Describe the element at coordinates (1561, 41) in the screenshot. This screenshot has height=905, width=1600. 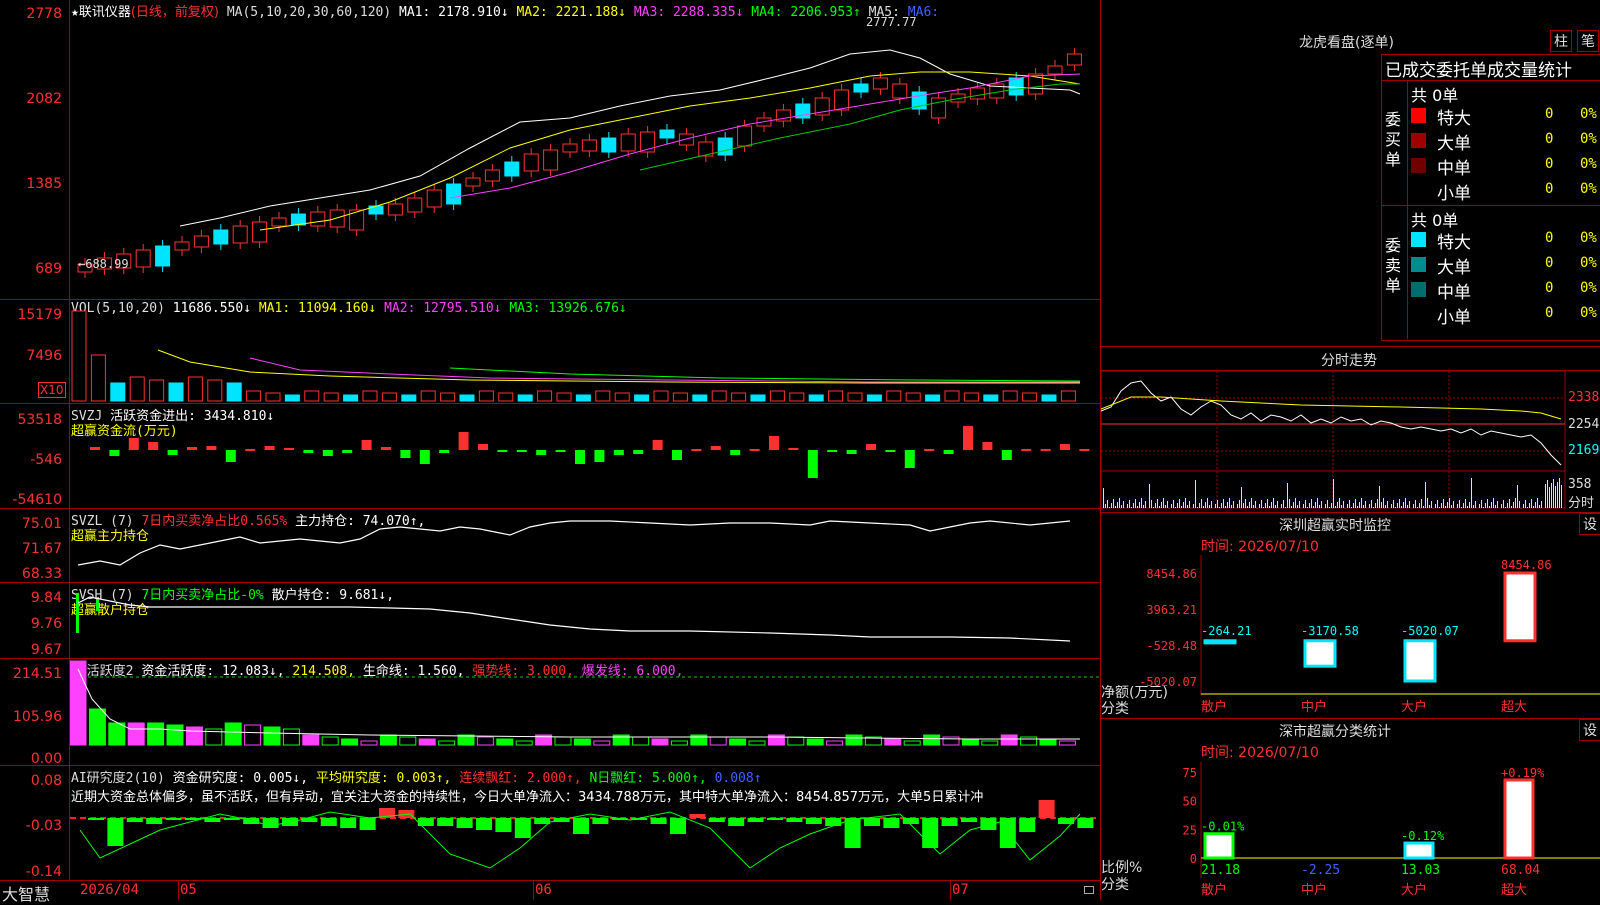
I see `zhu-button: 柱` at that location.